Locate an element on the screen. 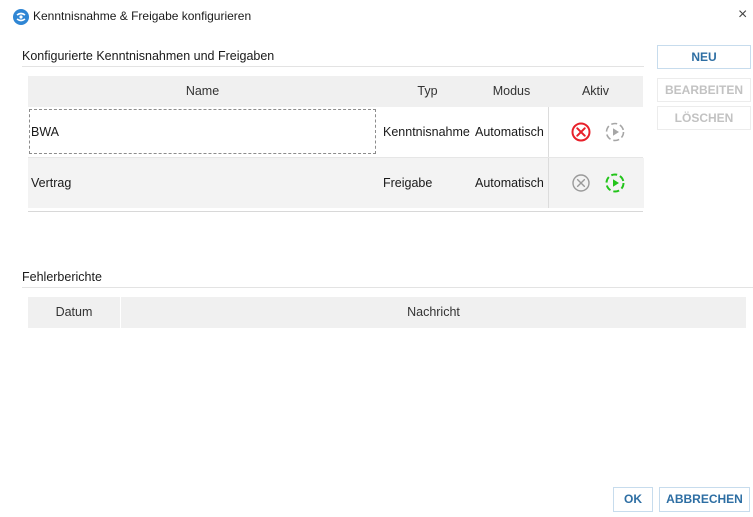 This screenshot has height=517, width=753. delete-button: LÖSCHEN is located at coordinates (704, 118).